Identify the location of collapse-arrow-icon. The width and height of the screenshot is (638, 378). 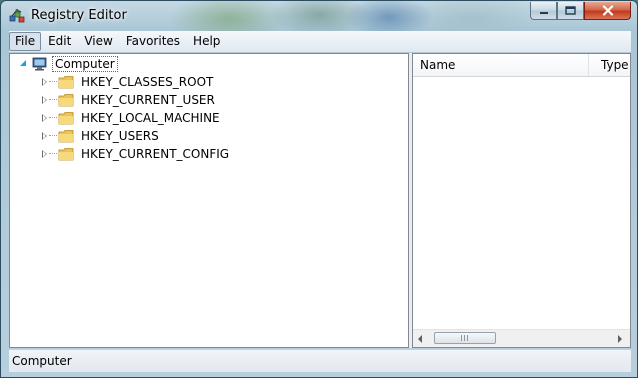
(24, 64).